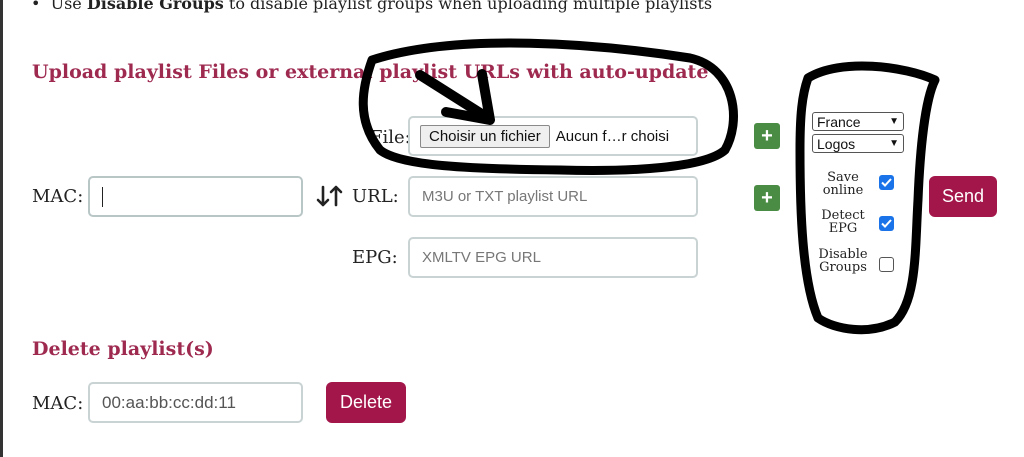 This screenshot has height=457, width=1024. Describe the element at coordinates (867, 198) in the screenshot. I see `annotation-loop` at that location.